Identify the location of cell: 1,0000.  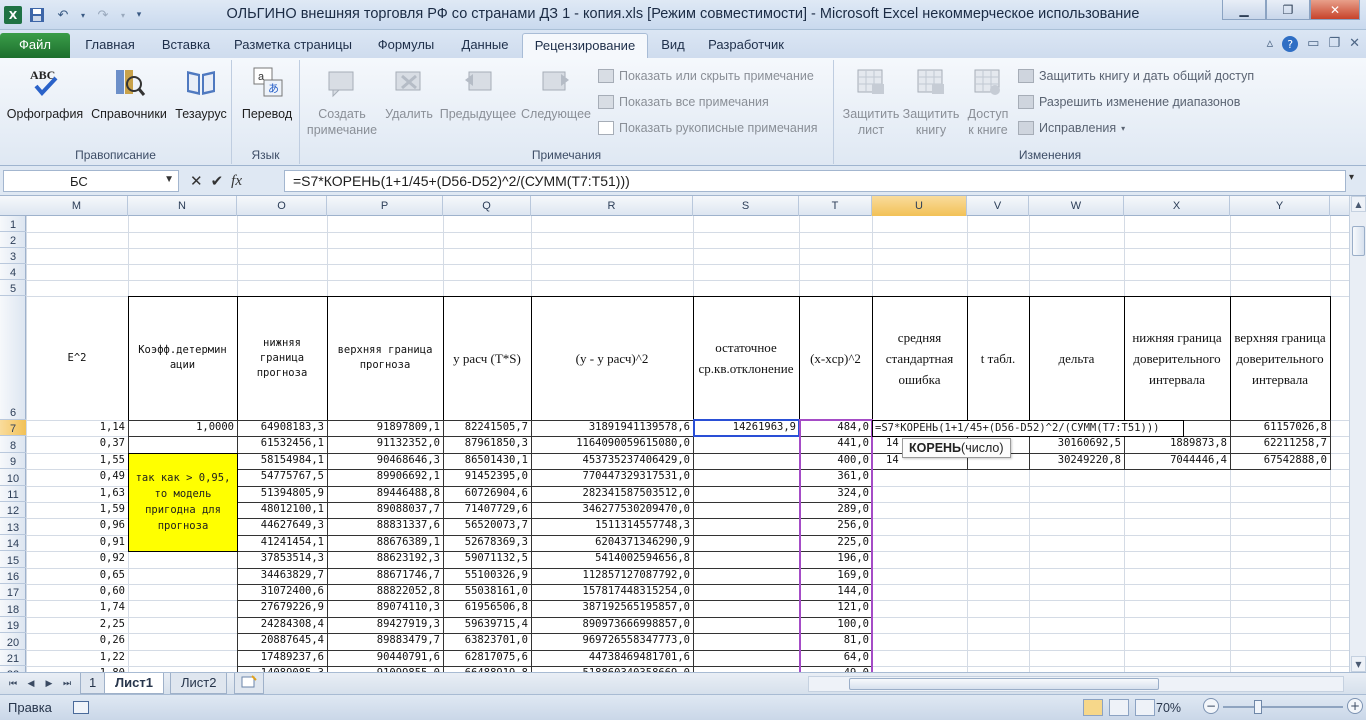
(182, 428).